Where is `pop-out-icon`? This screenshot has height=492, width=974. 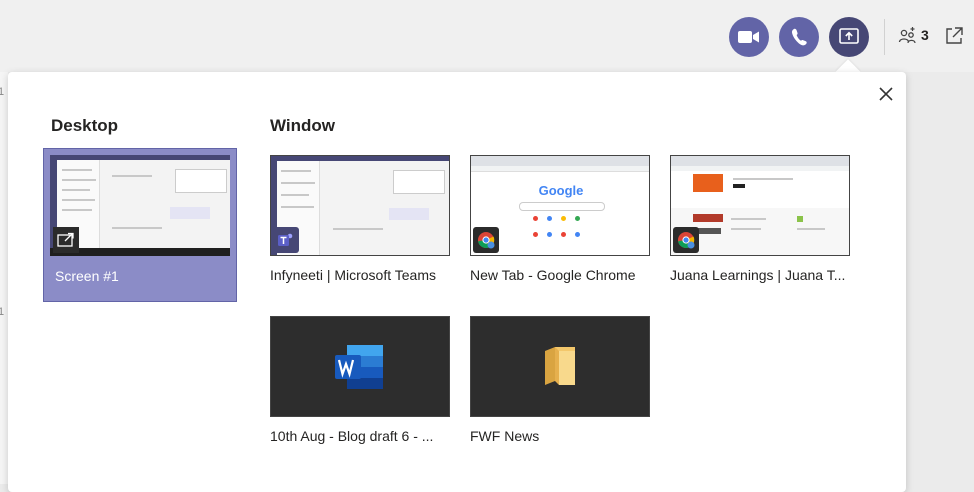
pop-out-icon is located at coordinates (954, 35).